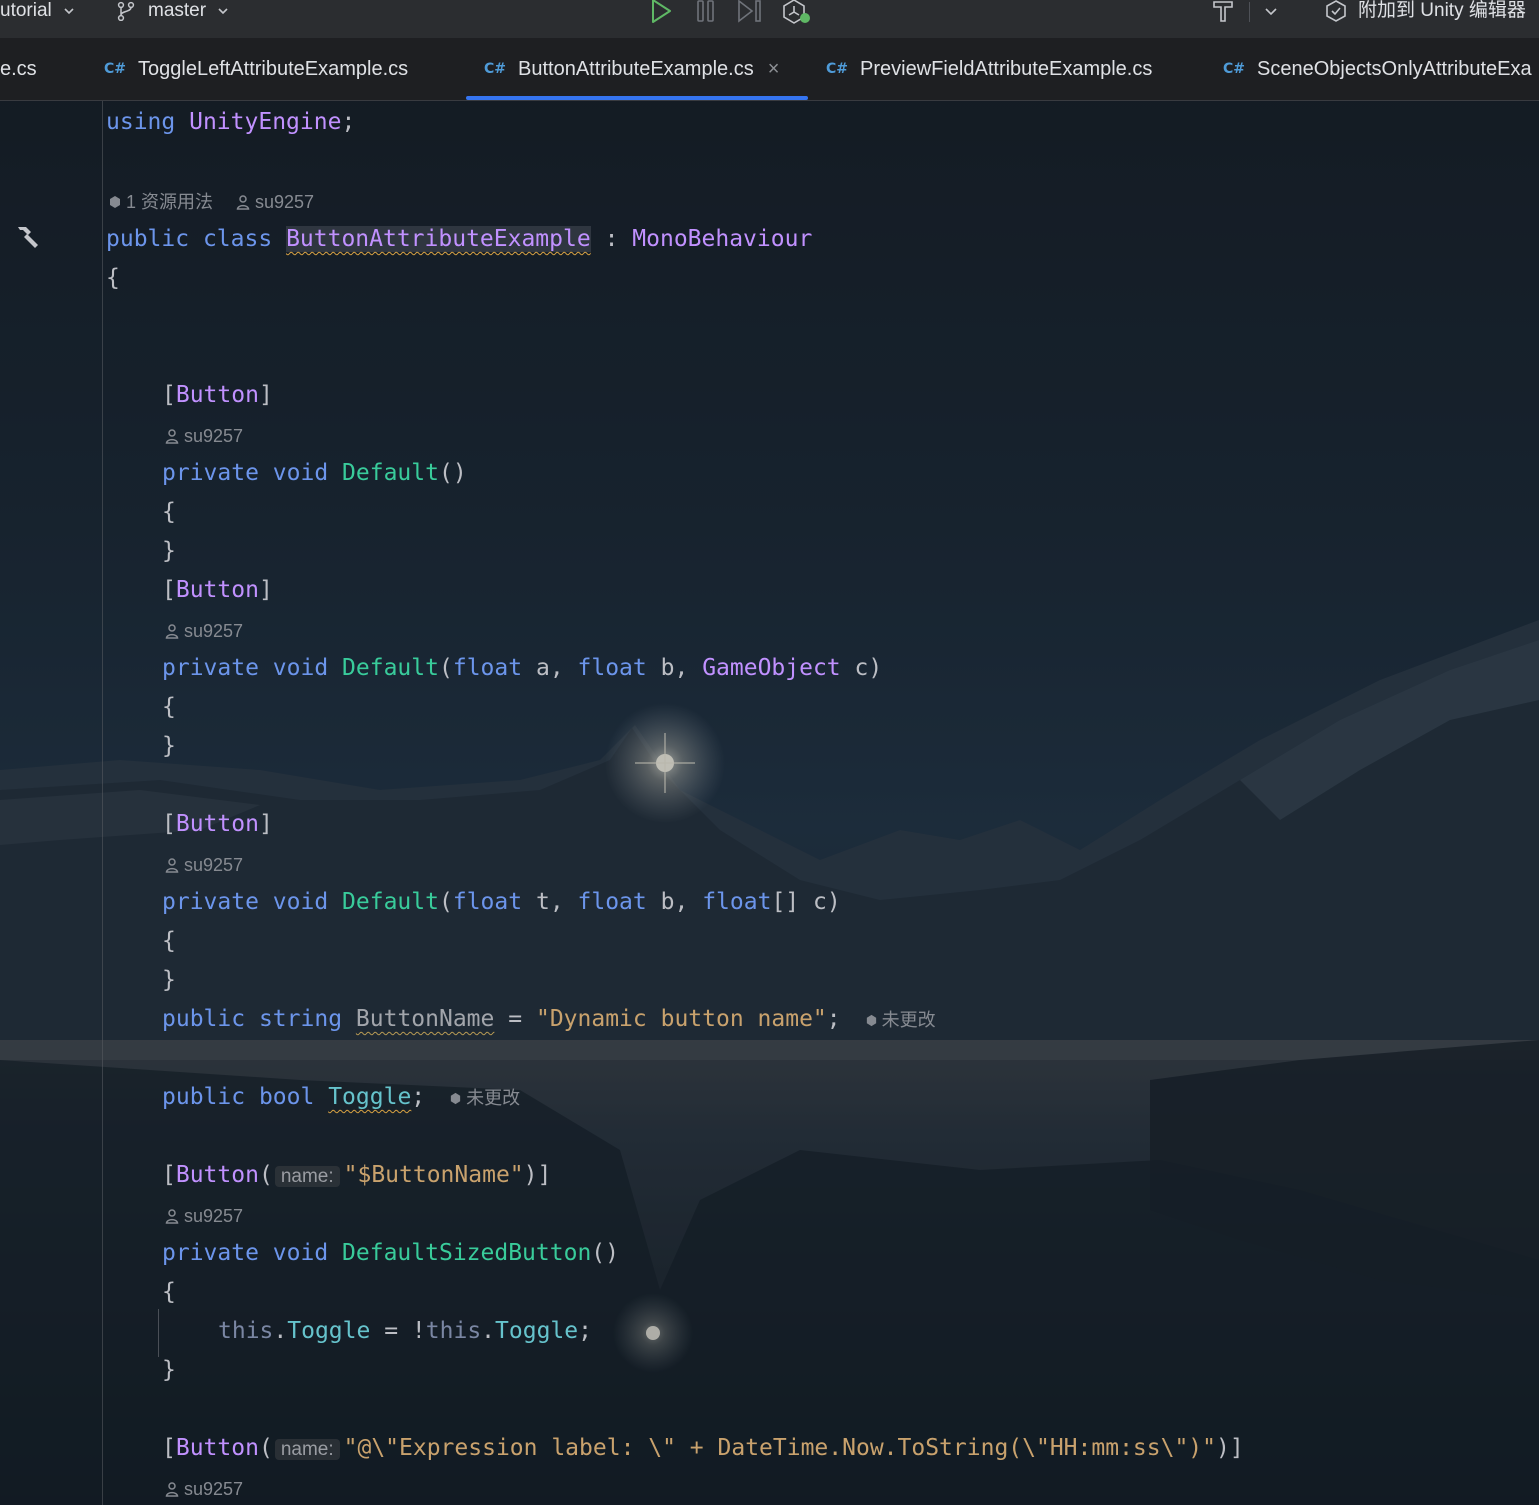 This screenshot has height=1505, width=1539. I want to click on toolbar-separator, so click(1249, 12).